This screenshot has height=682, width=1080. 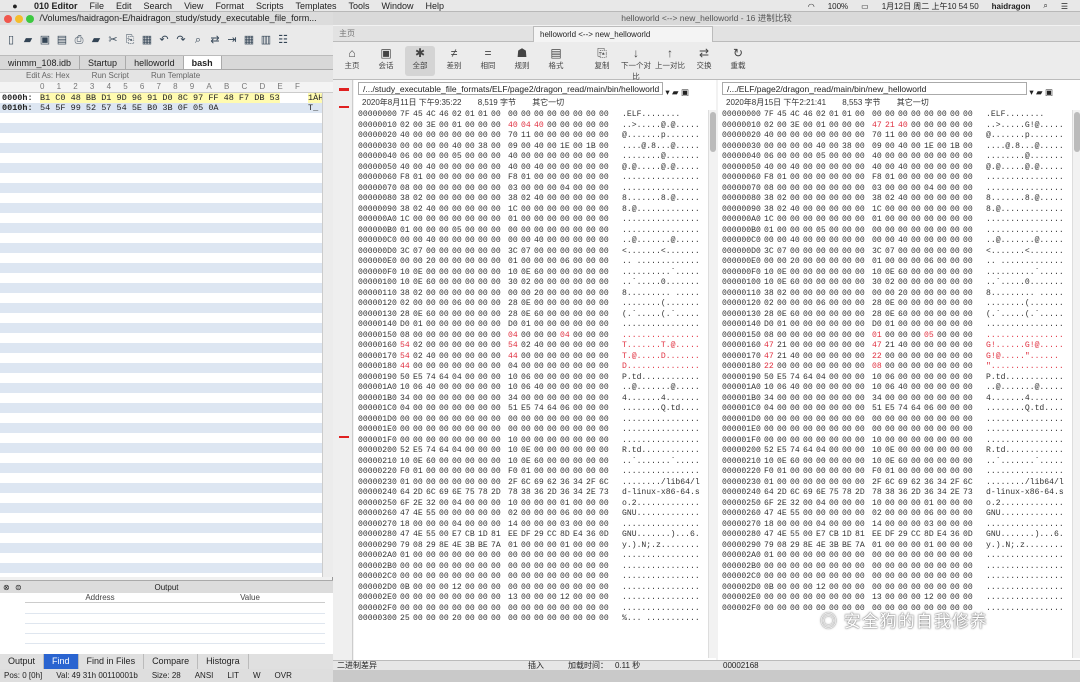 I want to click on left-other-dropdown: 其它一切, so click(x=548, y=102).